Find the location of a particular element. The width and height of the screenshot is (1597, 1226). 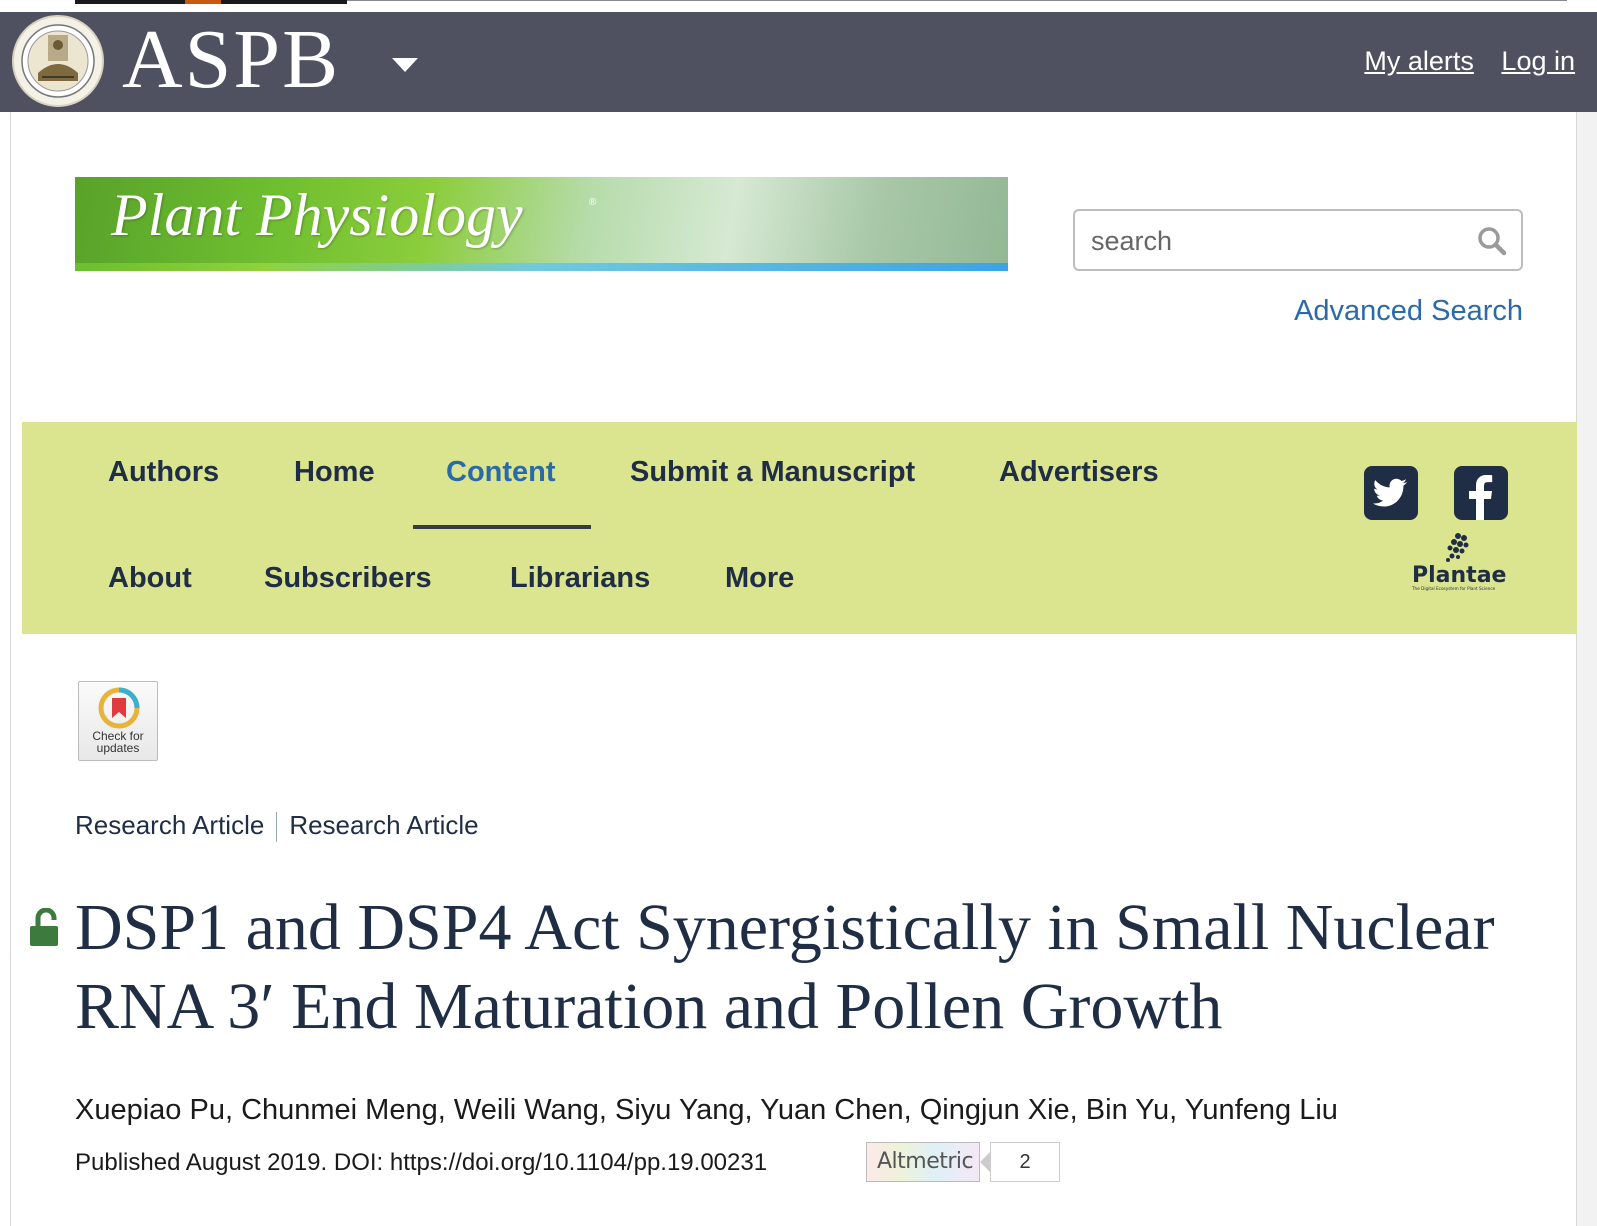

nav-home: Home is located at coordinates (334, 472).